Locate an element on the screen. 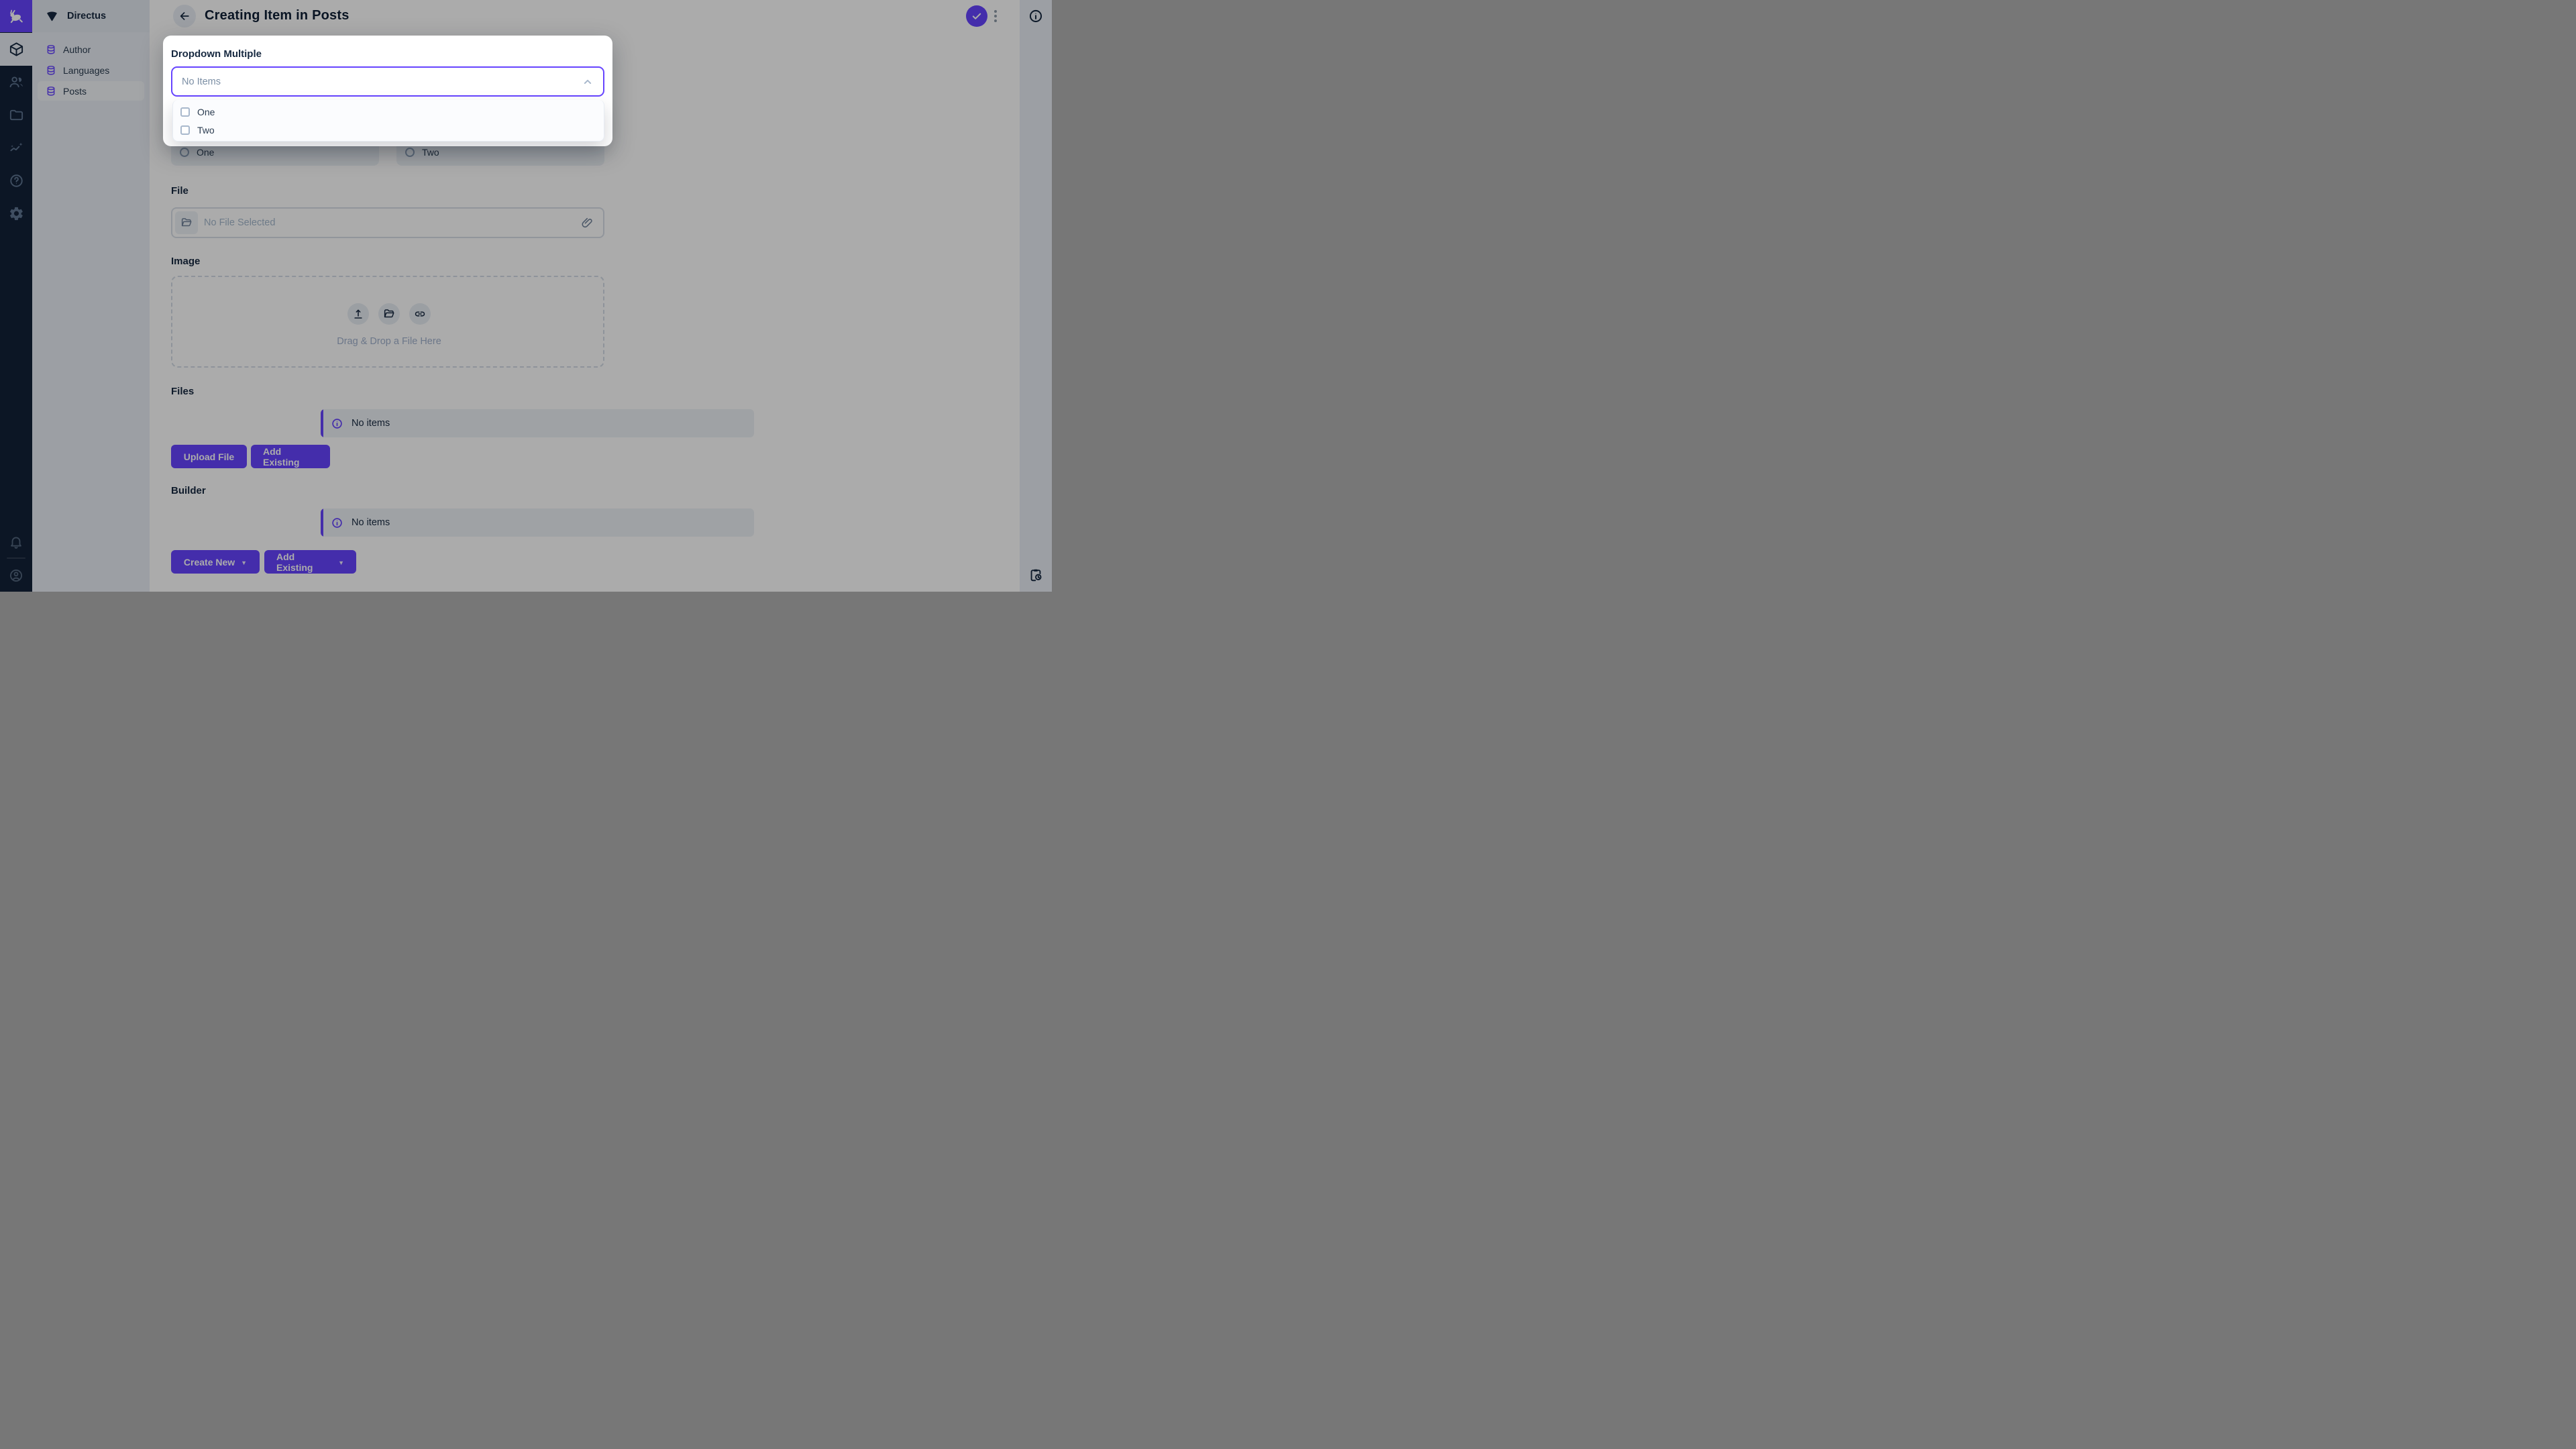 The width and height of the screenshot is (2576, 1449). dropdown-options-menu: One Two is located at coordinates (388, 121).